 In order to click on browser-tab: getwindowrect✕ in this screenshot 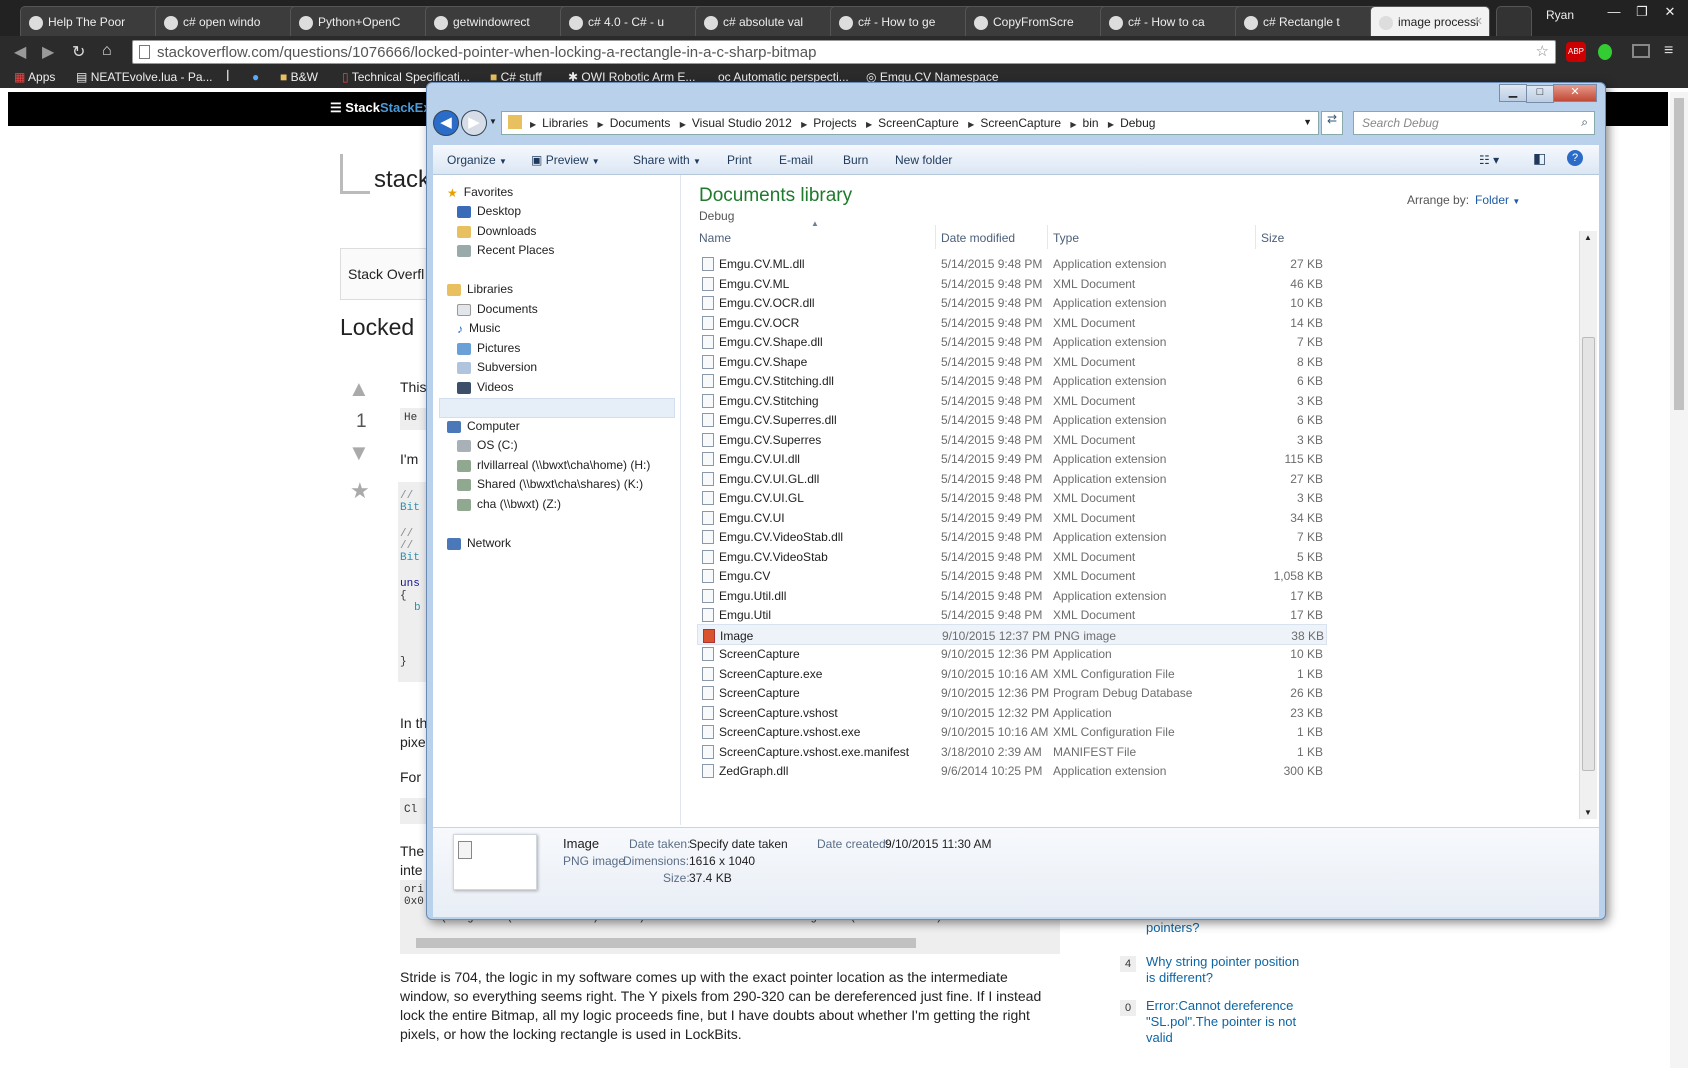, I will do `click(502, 21)`.